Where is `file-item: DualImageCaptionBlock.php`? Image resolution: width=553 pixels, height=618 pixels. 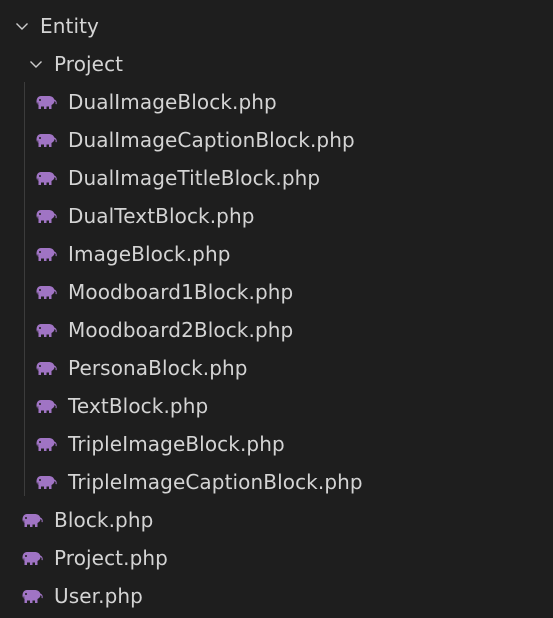
file-item: DualImageCaptionBlock.php is located at coordinates (276, 140).